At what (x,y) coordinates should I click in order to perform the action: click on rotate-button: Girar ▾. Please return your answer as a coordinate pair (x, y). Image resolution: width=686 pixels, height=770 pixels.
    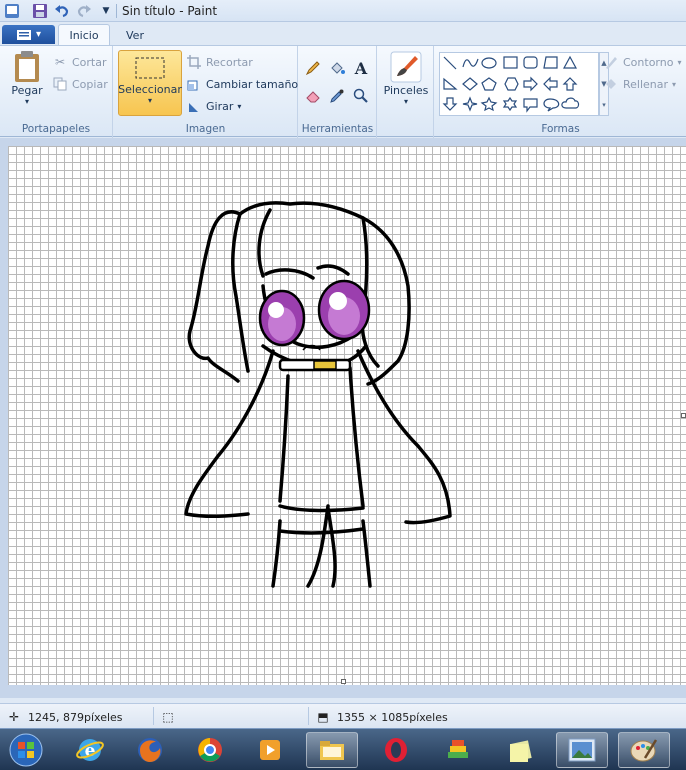
    Looking at the image, I should click on (213, 106).